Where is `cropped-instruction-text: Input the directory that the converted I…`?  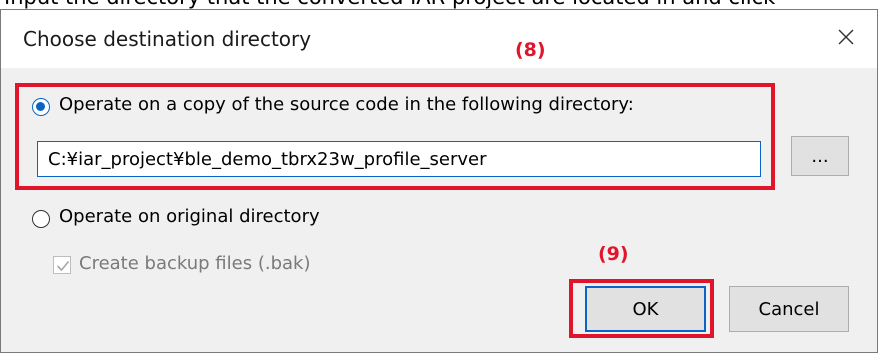 cropped-instruction-text: Input the directory that the converted I… is located at coordinates (389, 4).